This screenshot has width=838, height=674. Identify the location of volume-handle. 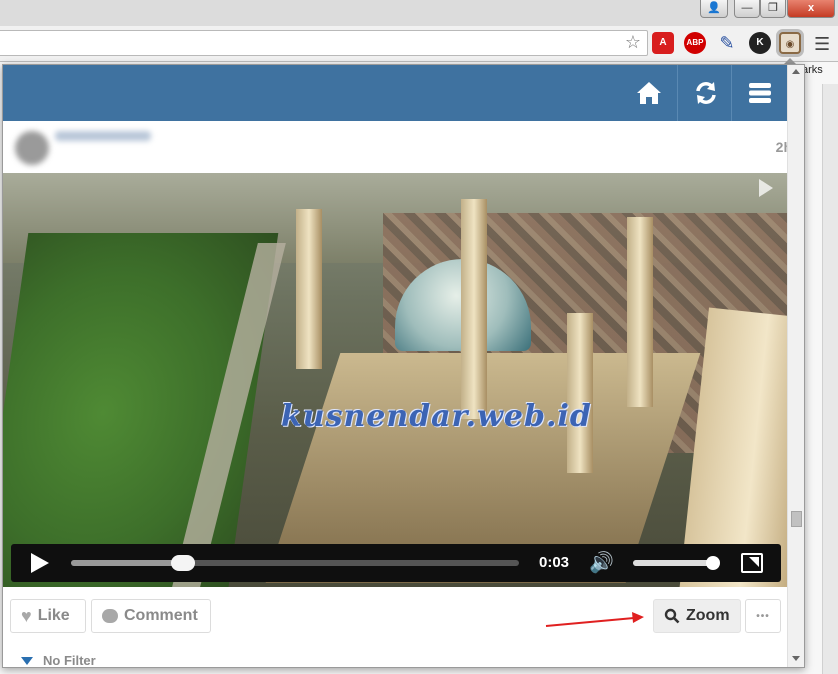
(712, 563).